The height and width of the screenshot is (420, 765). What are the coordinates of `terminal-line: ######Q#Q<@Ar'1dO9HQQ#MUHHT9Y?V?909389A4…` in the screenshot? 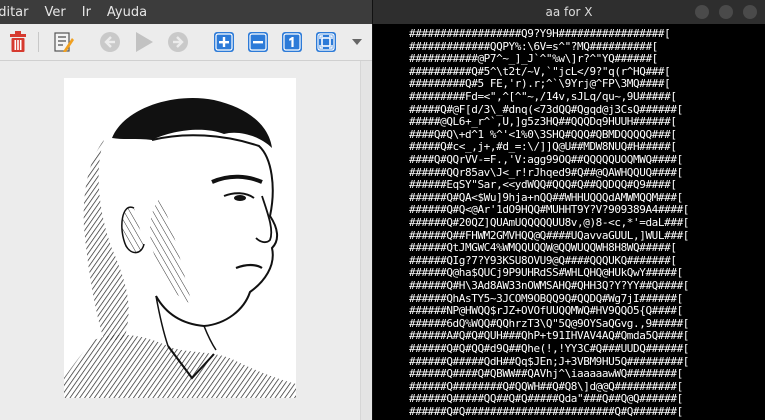 It's located at (549, 210).